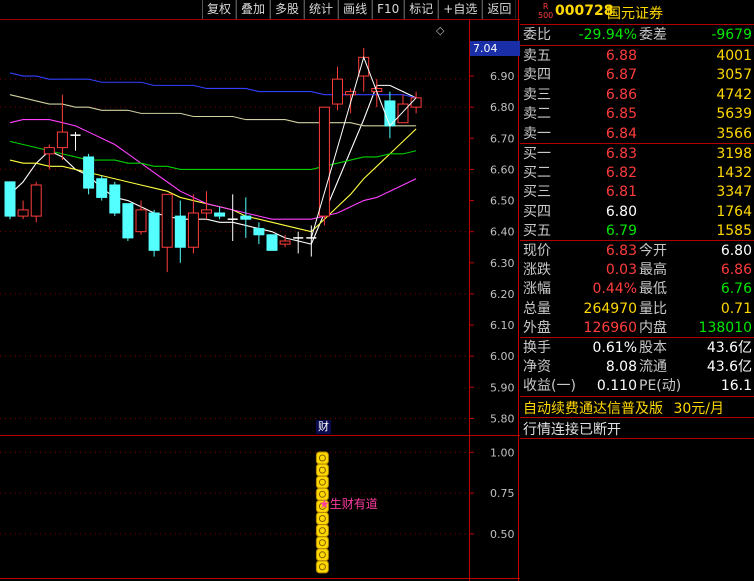 This screenshot has height=581, width=754. Describe the element at coordinates (637, 348) in the screenshot. I see `fin-0-row: 换手 0.61% 股本 43.6亿` at that location.